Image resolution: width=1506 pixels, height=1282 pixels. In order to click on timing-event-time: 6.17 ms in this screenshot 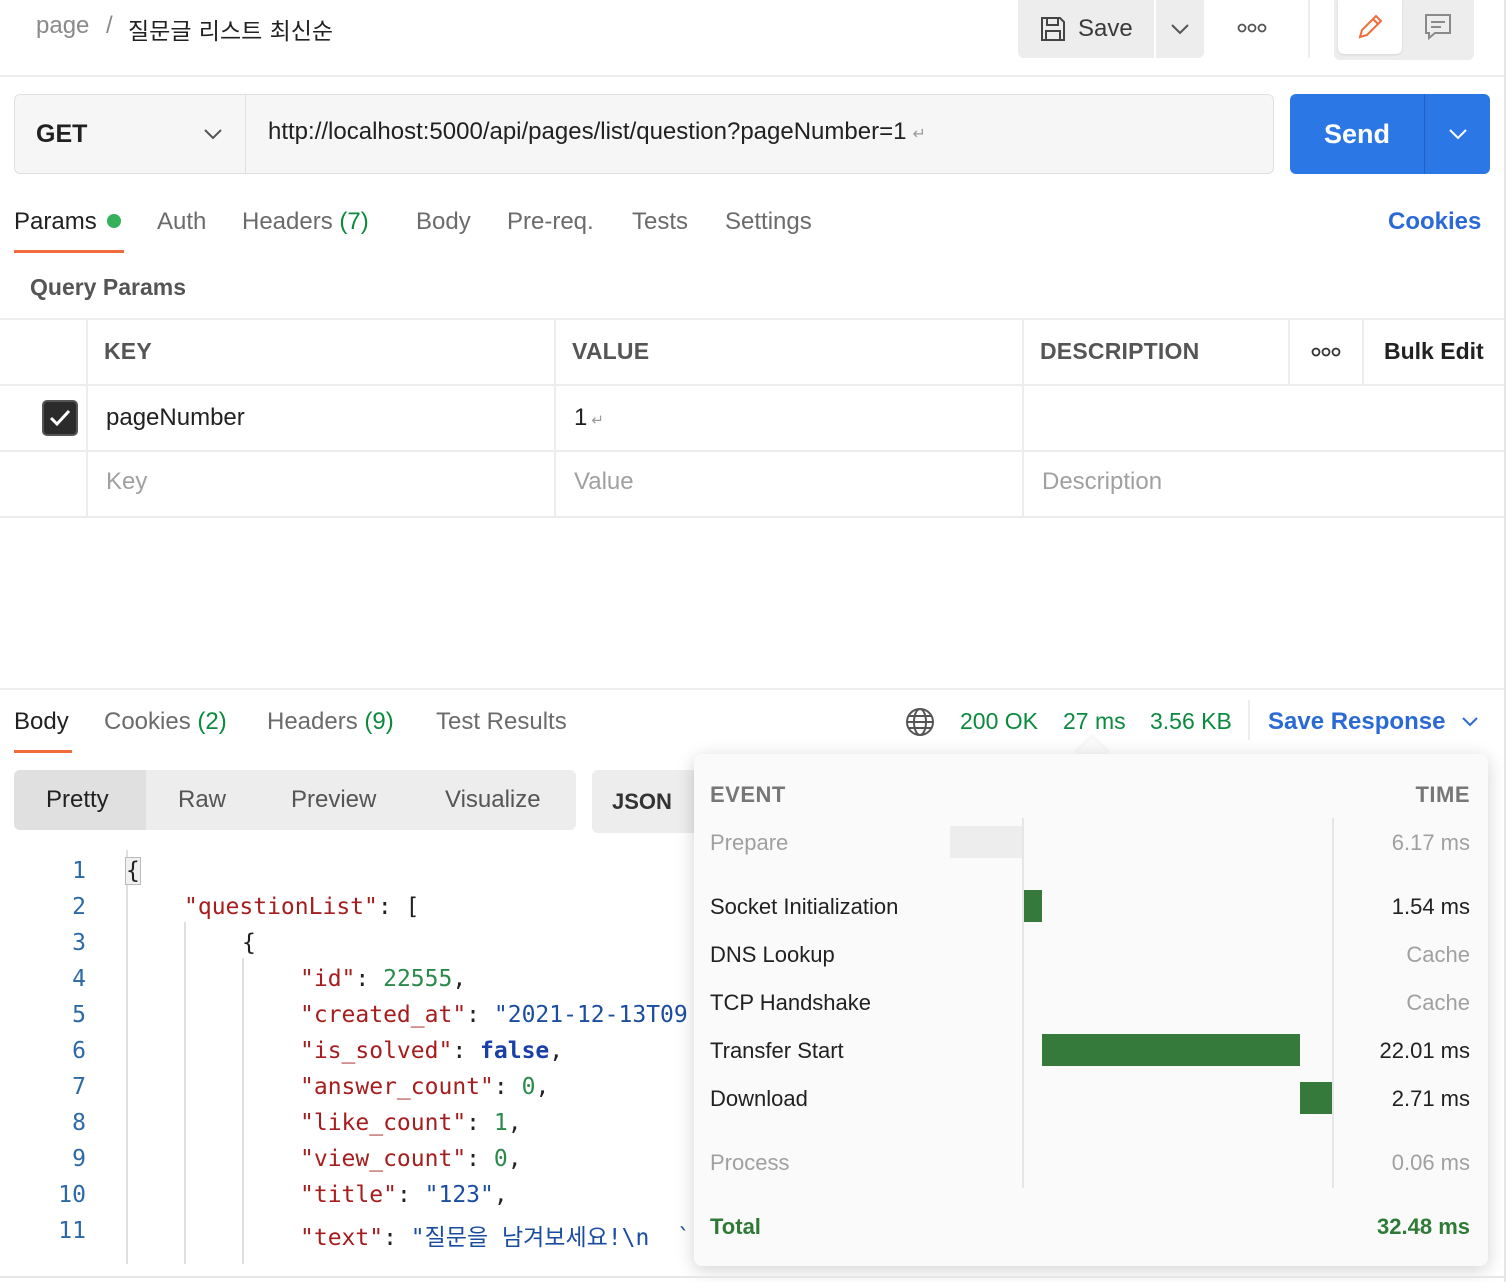, I will do `click(1430, 842)`.